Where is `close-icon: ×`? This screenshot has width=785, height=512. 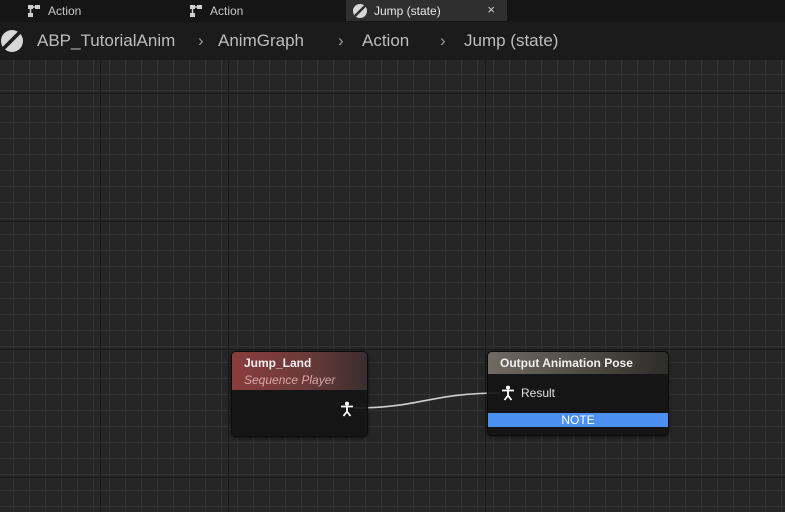 close-icon: × is located at coordinates (491, 9).